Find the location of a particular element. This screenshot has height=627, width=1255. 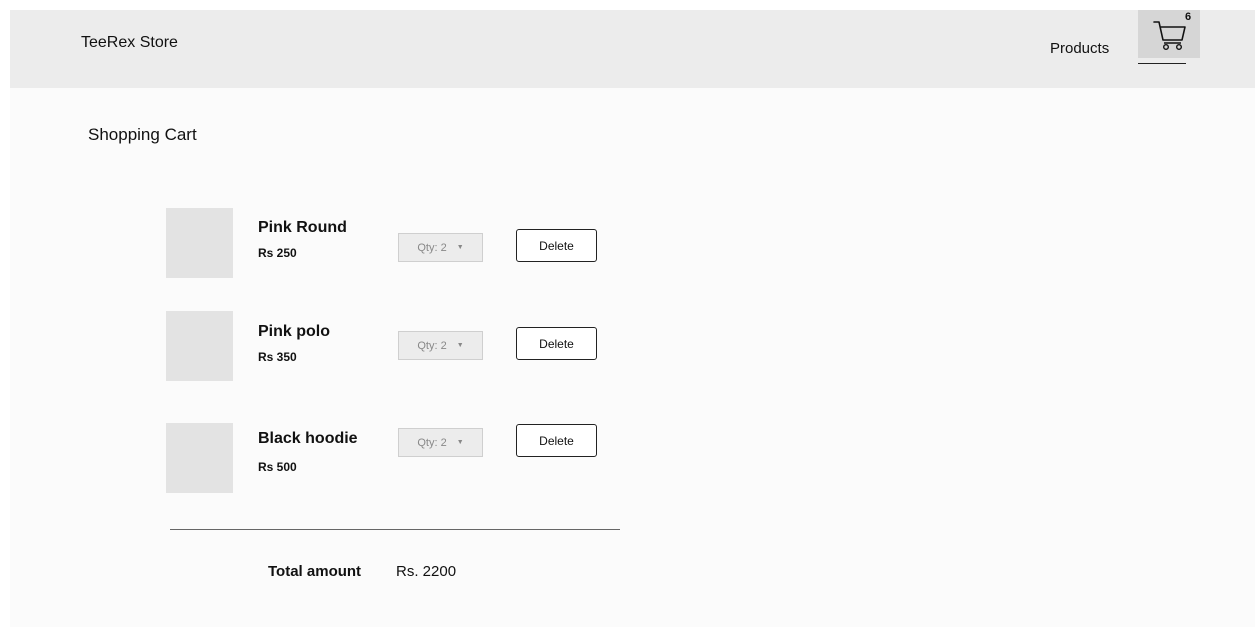

product-name: Pink polo is located at coordinates (294, 331).